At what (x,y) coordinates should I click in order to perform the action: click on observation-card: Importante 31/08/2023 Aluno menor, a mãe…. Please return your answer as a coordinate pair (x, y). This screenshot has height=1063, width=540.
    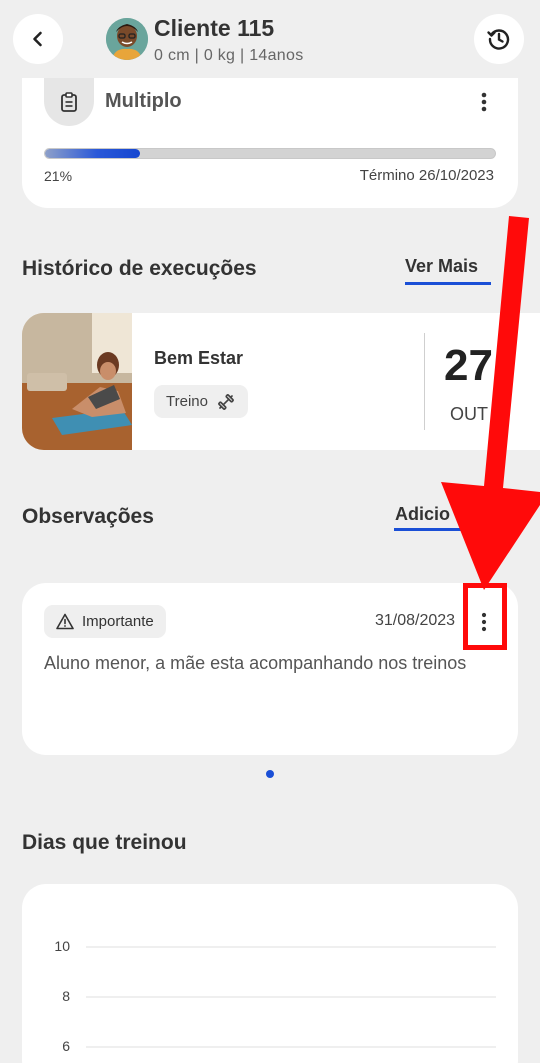
    Looking at the image, I should click on (270, 669).